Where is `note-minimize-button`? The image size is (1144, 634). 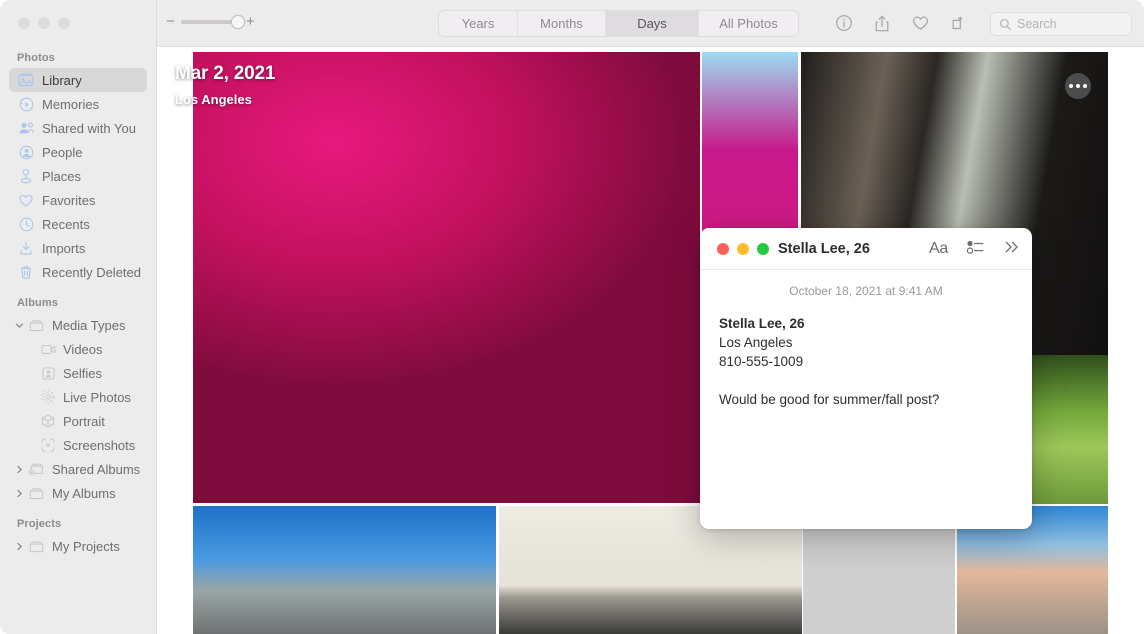
note-minimize-button is located at coordinates (743, 249).